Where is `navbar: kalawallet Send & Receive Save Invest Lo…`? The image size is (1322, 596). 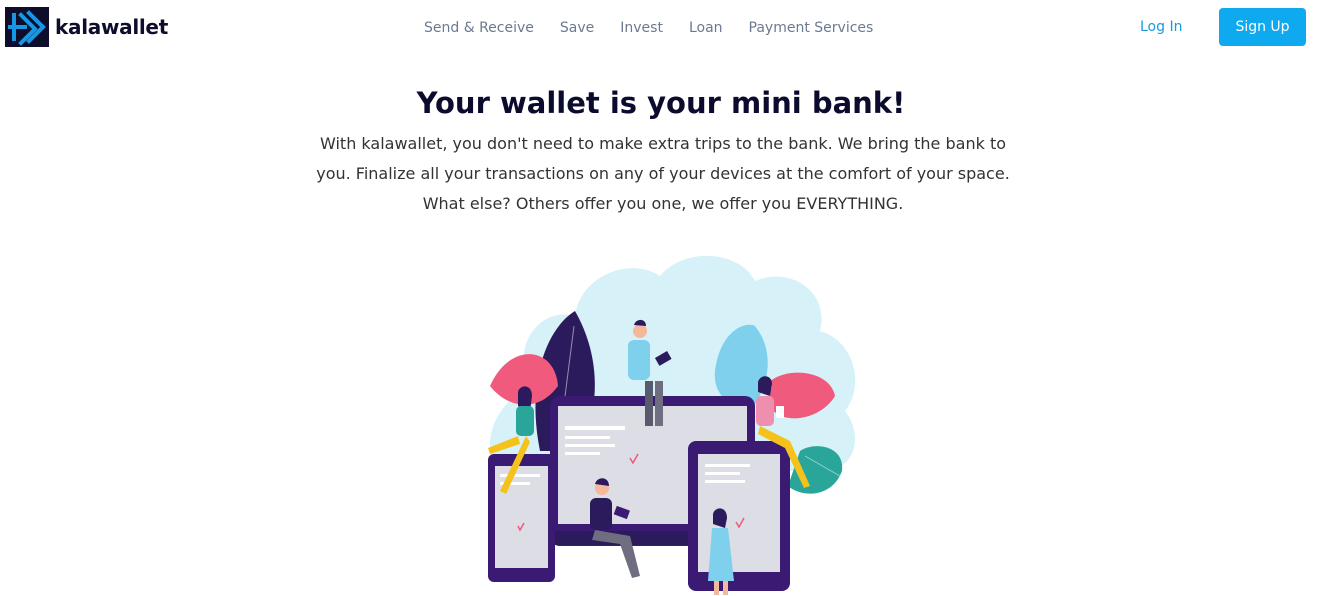 navbar: kalawallet Send & Receive Save Invest Lo… is located at coordinates (661, 28).